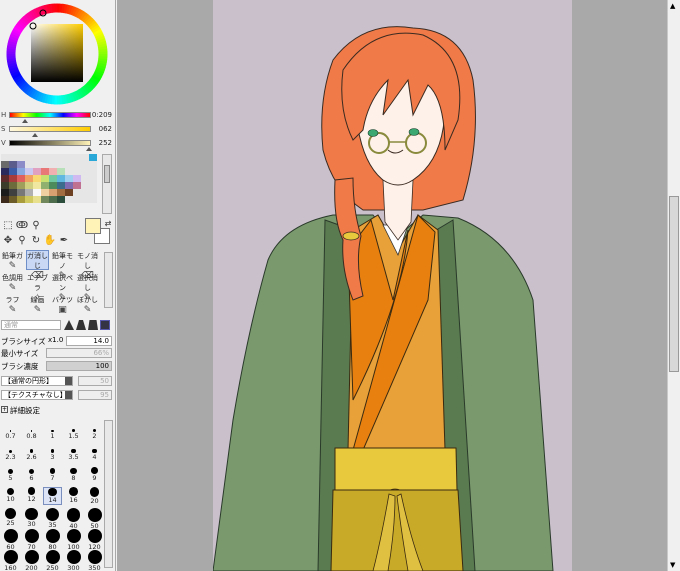 This screenshot has height=571, width=680. What do you see at coordinates (94, 560) in the screenshot?
I see `brush-size-350: 350` at bounding box center [94, 560].